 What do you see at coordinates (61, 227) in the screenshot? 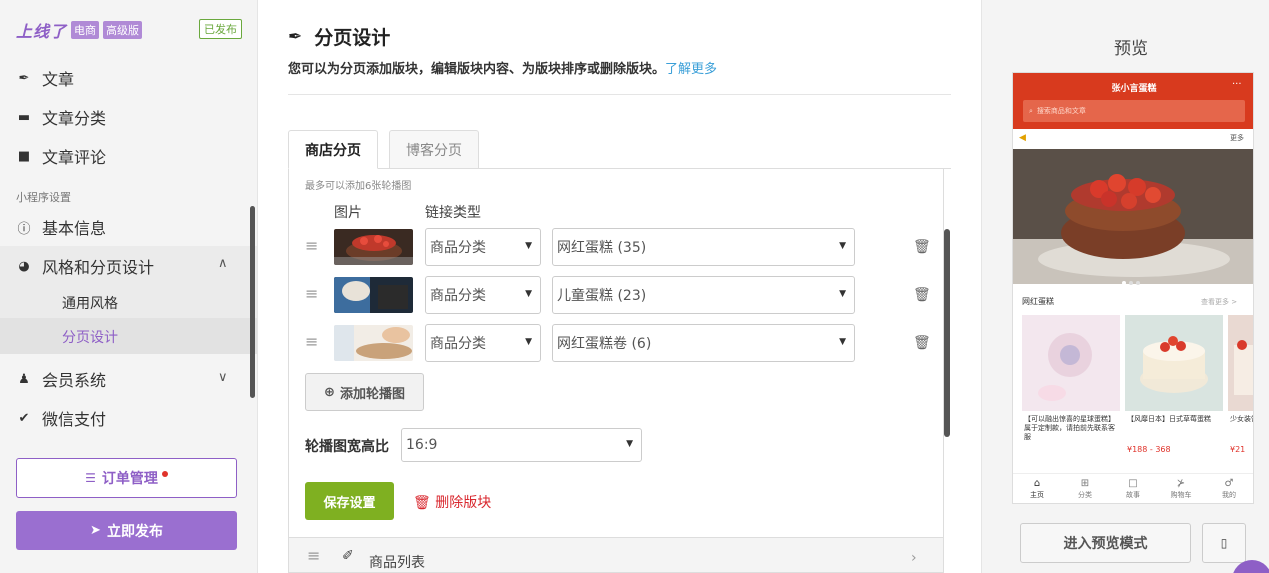
I see `sidebar-item-basic-info: ⓘ 基本信息` at bounding box center [61, 227].